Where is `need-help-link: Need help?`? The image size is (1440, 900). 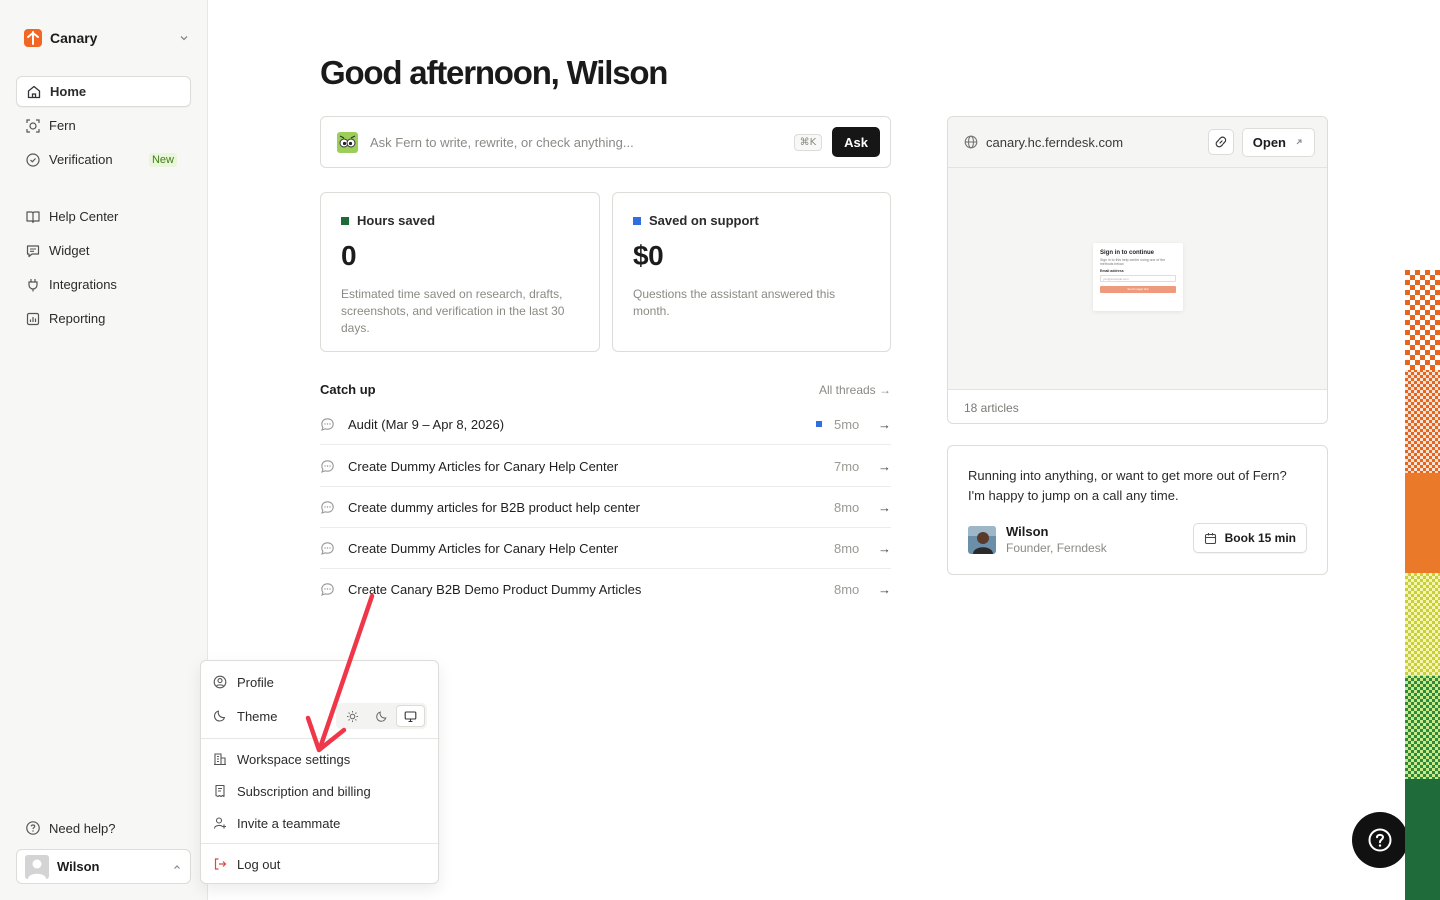 need-help-link: Need help? is located at coordinates (103, 828).